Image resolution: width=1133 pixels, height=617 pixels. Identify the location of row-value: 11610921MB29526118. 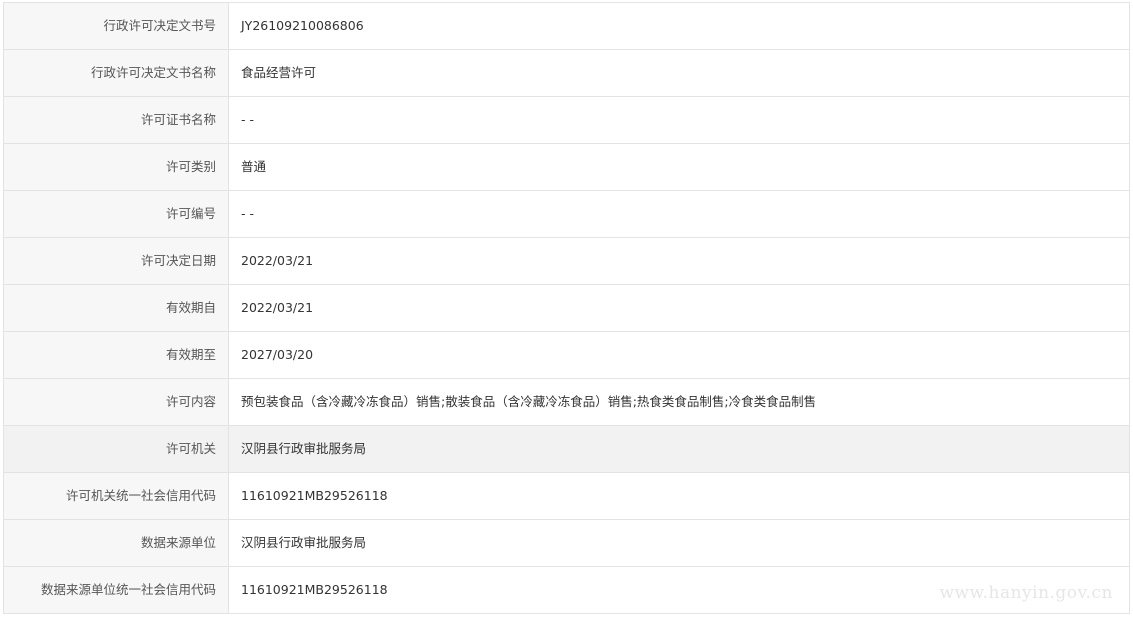
(314, 495).